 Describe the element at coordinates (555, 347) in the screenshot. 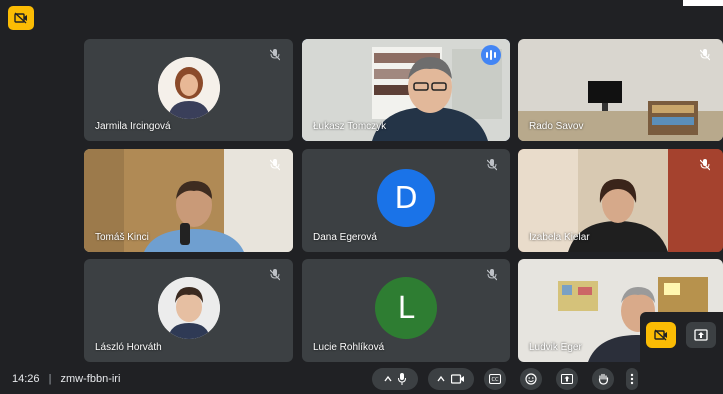

I see `participant-name: Ludvik Eger` at that location.